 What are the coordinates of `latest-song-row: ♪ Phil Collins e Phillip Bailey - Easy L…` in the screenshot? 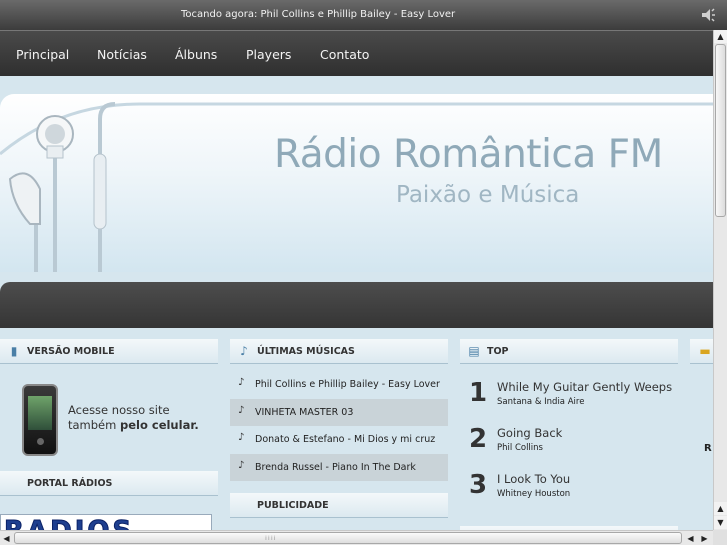 It's located at (339, 384).